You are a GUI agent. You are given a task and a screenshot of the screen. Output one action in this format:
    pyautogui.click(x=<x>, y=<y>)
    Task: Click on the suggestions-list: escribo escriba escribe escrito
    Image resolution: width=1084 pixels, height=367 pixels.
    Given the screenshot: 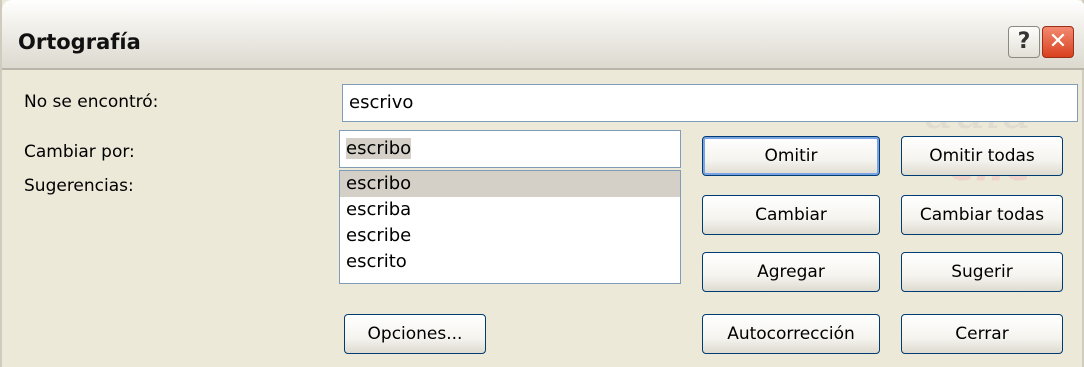 What is the action you would take?
    pyautogui.click(x=510, y=227)
    